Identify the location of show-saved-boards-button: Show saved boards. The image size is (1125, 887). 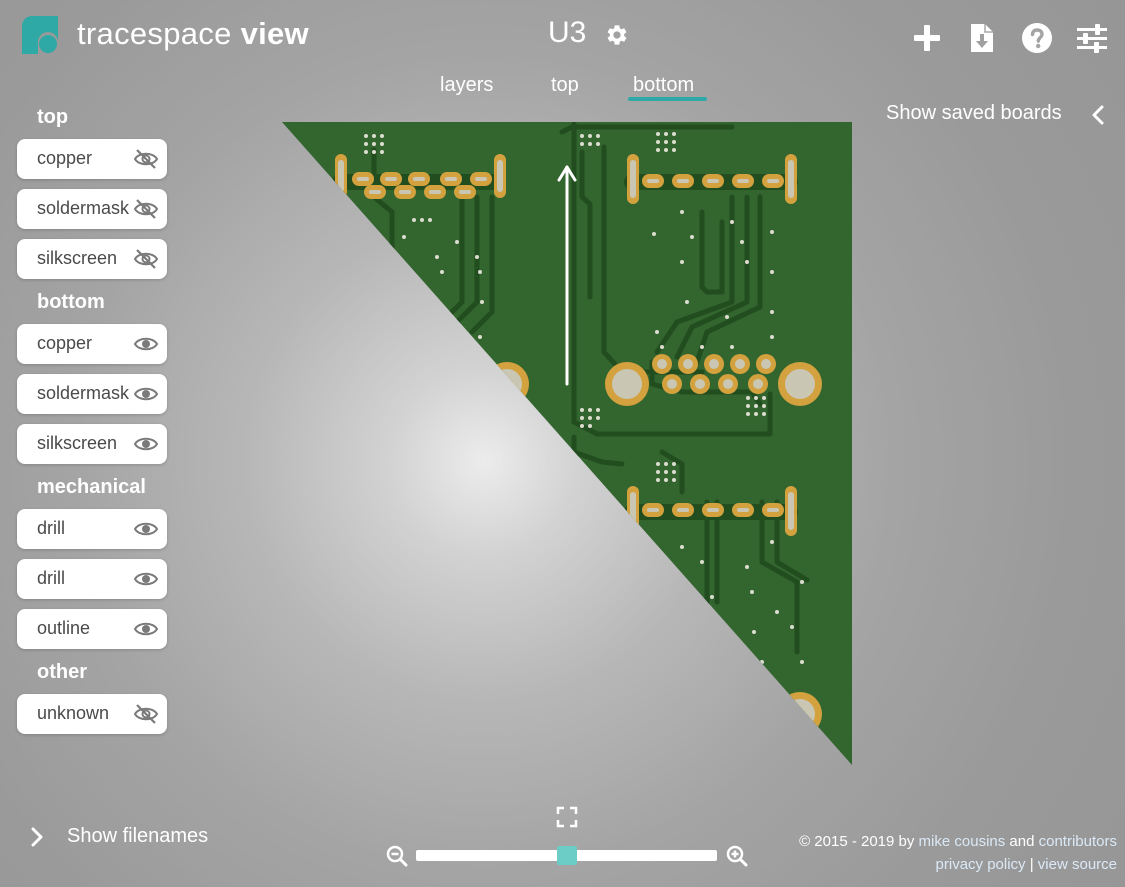
(974, 113).